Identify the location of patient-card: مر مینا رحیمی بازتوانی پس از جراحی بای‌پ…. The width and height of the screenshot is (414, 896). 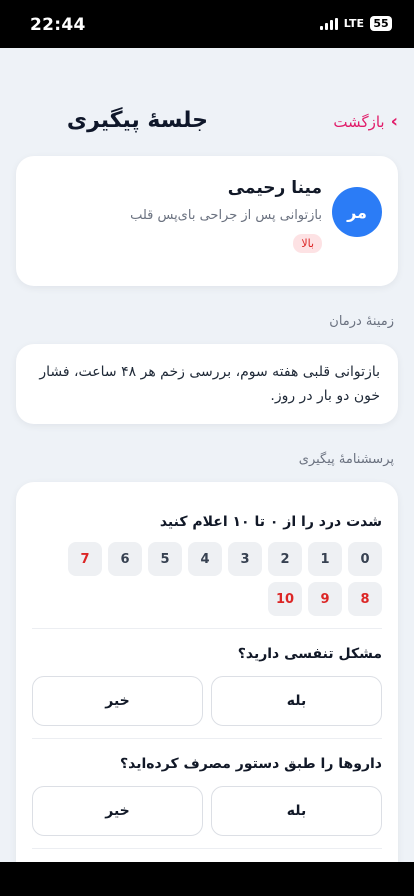
(207, 221).